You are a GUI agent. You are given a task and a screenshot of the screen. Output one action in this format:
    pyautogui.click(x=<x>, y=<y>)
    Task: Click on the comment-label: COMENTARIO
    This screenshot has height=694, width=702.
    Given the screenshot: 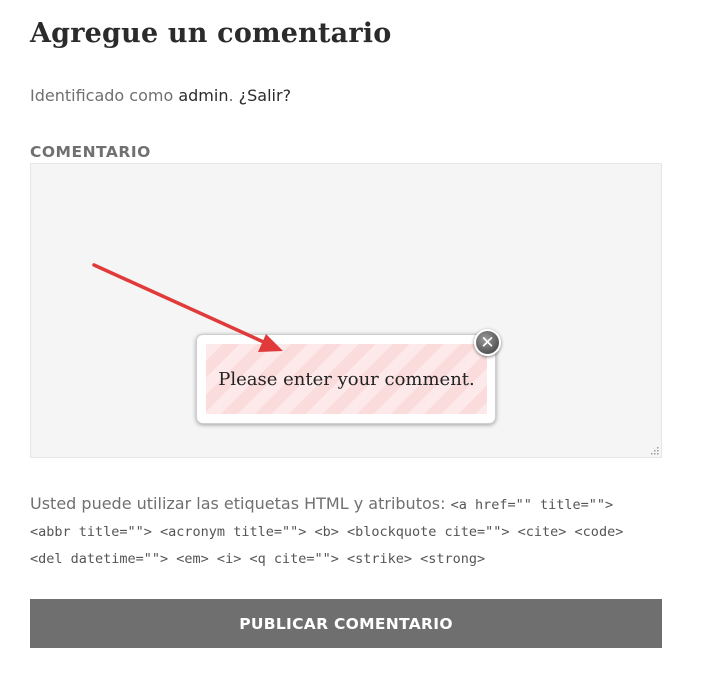 What is the action you would take?
    pyautogui.click(x=90, y=152)
    